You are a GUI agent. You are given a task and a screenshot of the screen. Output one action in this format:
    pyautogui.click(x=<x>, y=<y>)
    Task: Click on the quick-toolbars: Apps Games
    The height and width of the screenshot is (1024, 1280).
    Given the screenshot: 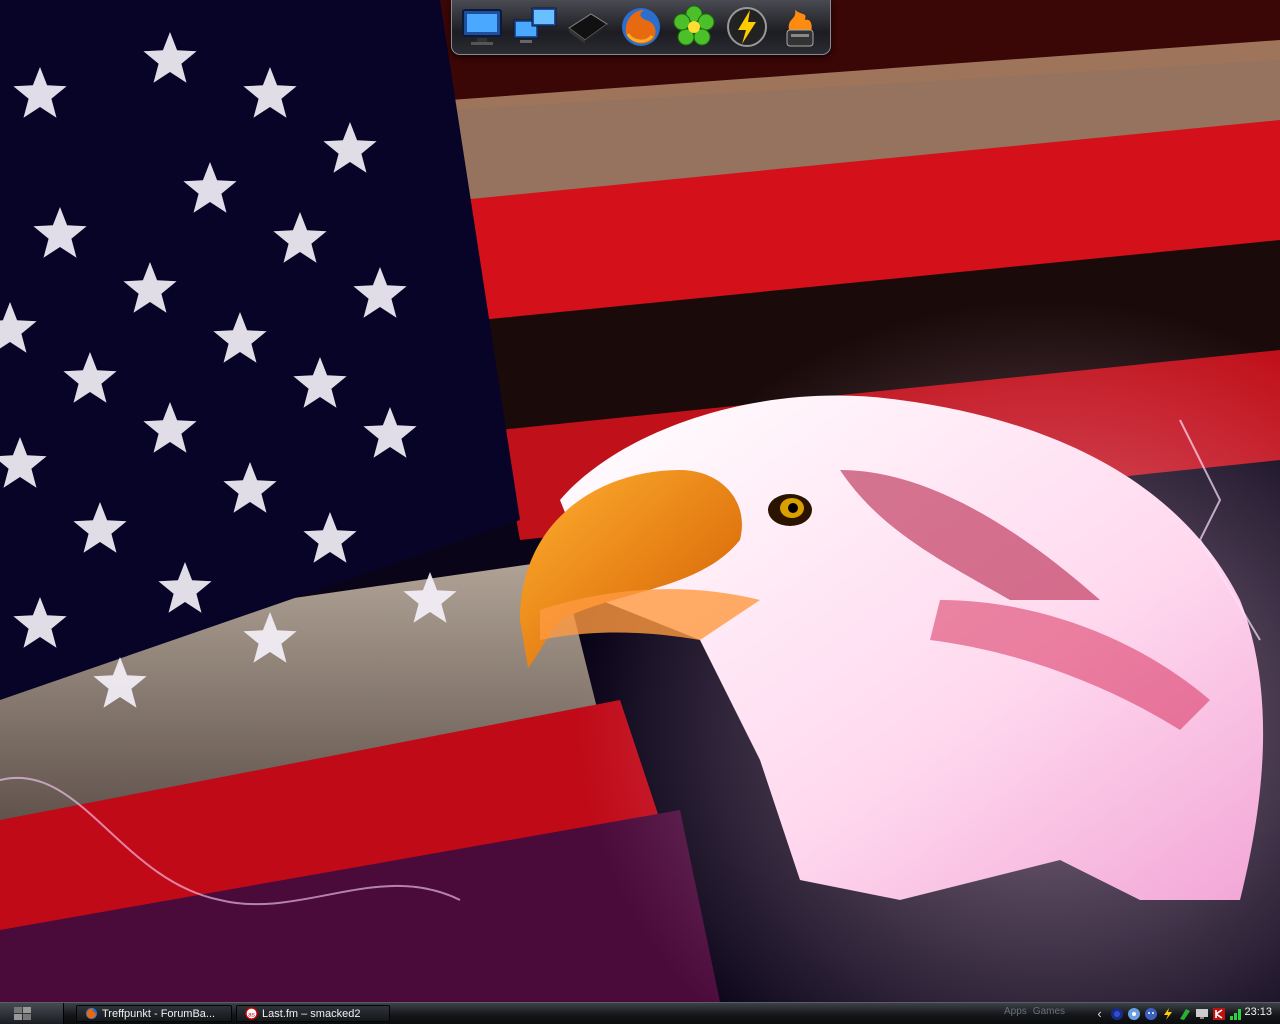 What is the action you would take?
    pyautogui.click(x=1034, y=1011)
    